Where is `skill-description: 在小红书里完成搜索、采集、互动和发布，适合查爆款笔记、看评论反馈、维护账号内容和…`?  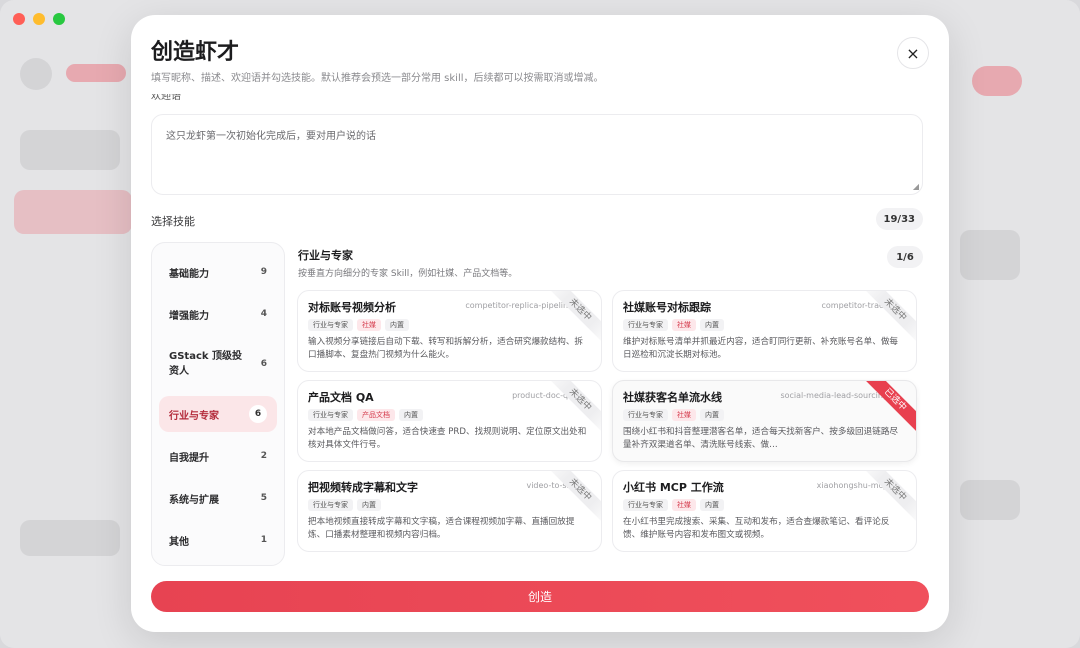
skill-description: 在小红书里完成搜索、采集、互动和发布，适合查爆款笔记、看评论反馈、维护账号内容和… is located at coordinates (756, 528).